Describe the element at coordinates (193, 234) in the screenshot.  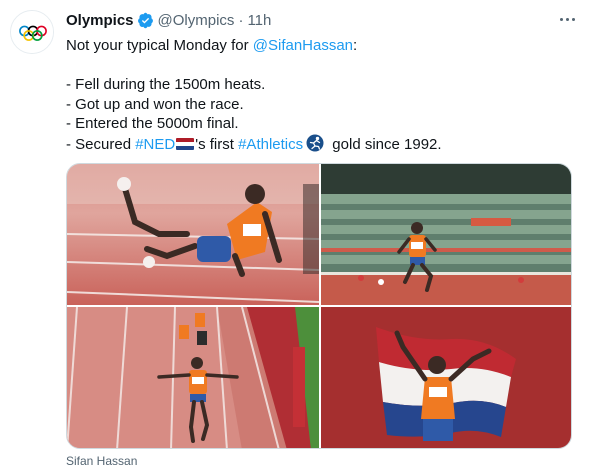
I see `runner-fallen-on-track-photo` at that location.